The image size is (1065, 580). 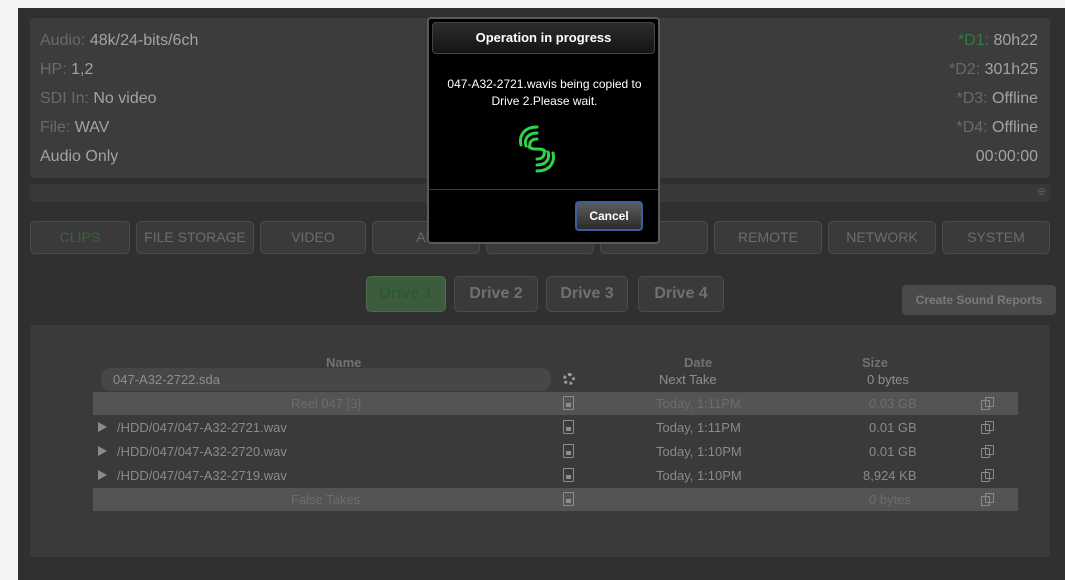 I want to click on expand-icon: ⊕, so click(x=1041, y=191).